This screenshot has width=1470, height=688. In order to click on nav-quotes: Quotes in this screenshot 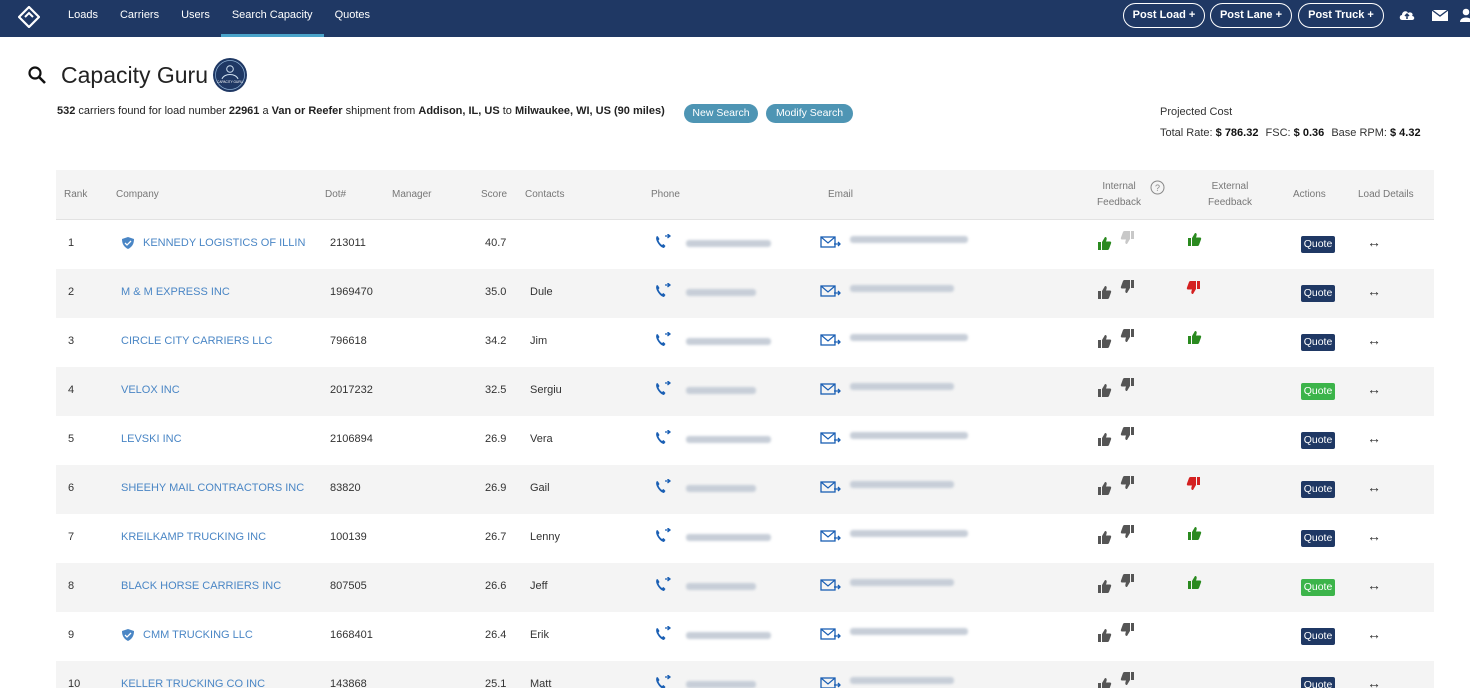, I will do `click(352, 18)`.